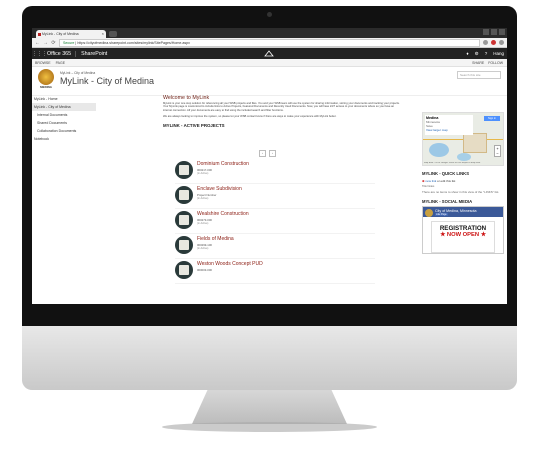 This screenshot has height=460, width=539. Describe the element at coordinates (107, 81) in the screenshot. I see `site-title: MyLink - City of Medina` at that location.